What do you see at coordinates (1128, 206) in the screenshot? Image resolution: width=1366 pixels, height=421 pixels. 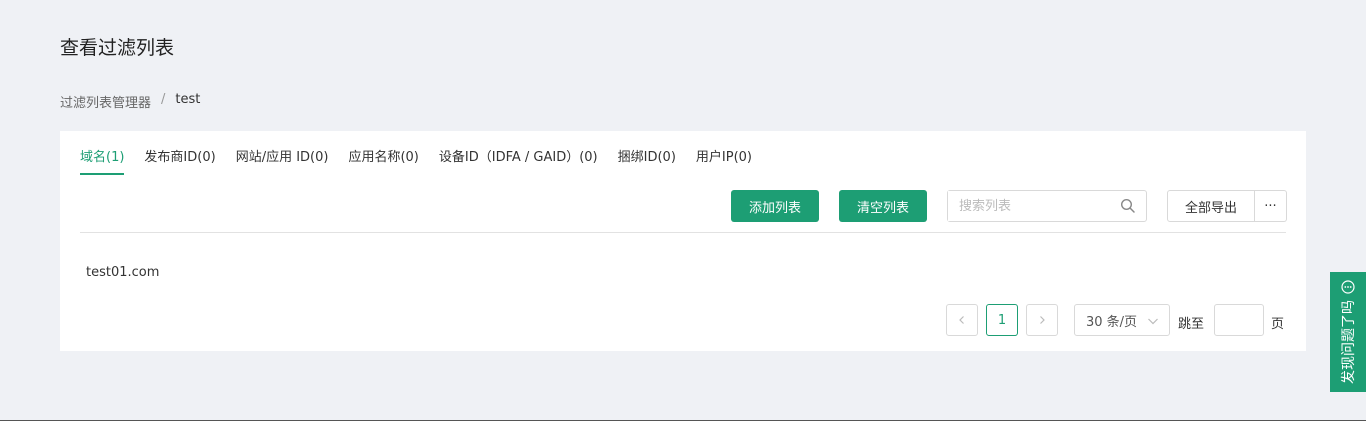 I see `search-icon` at bounding box center [1128, 206].